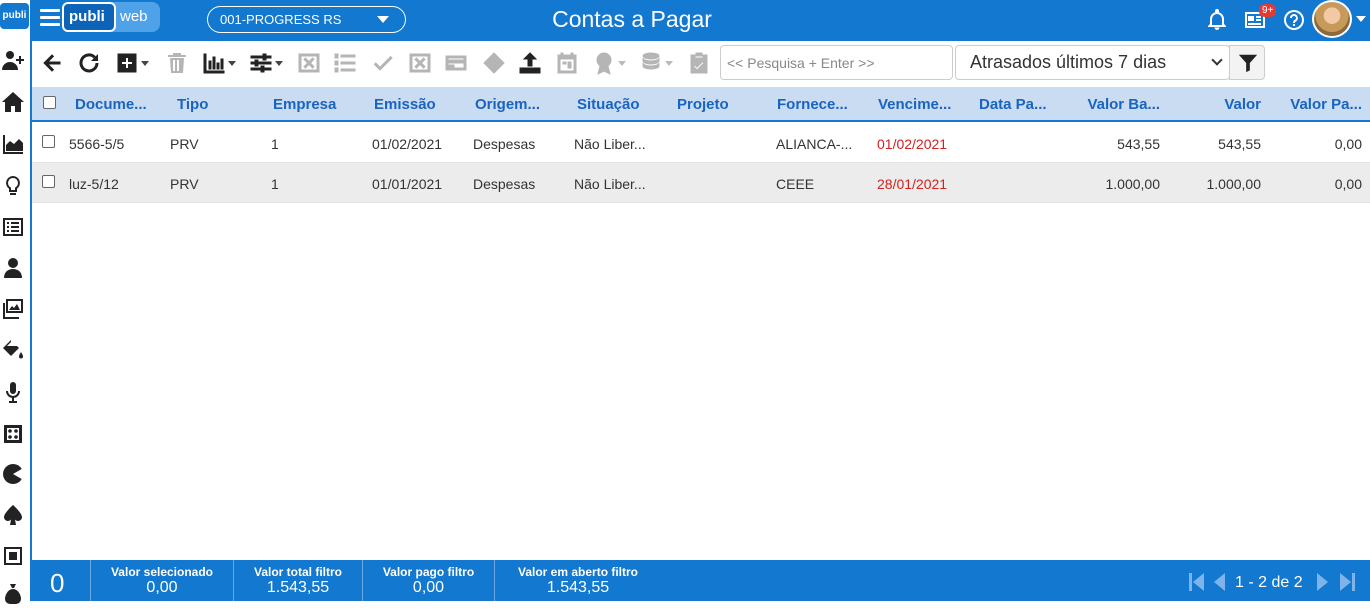  What do you see at coordinates (1348, 184) in the screenshot?
I see `cell-valor-pago: 0,00` at bounding box center [1348, 184].